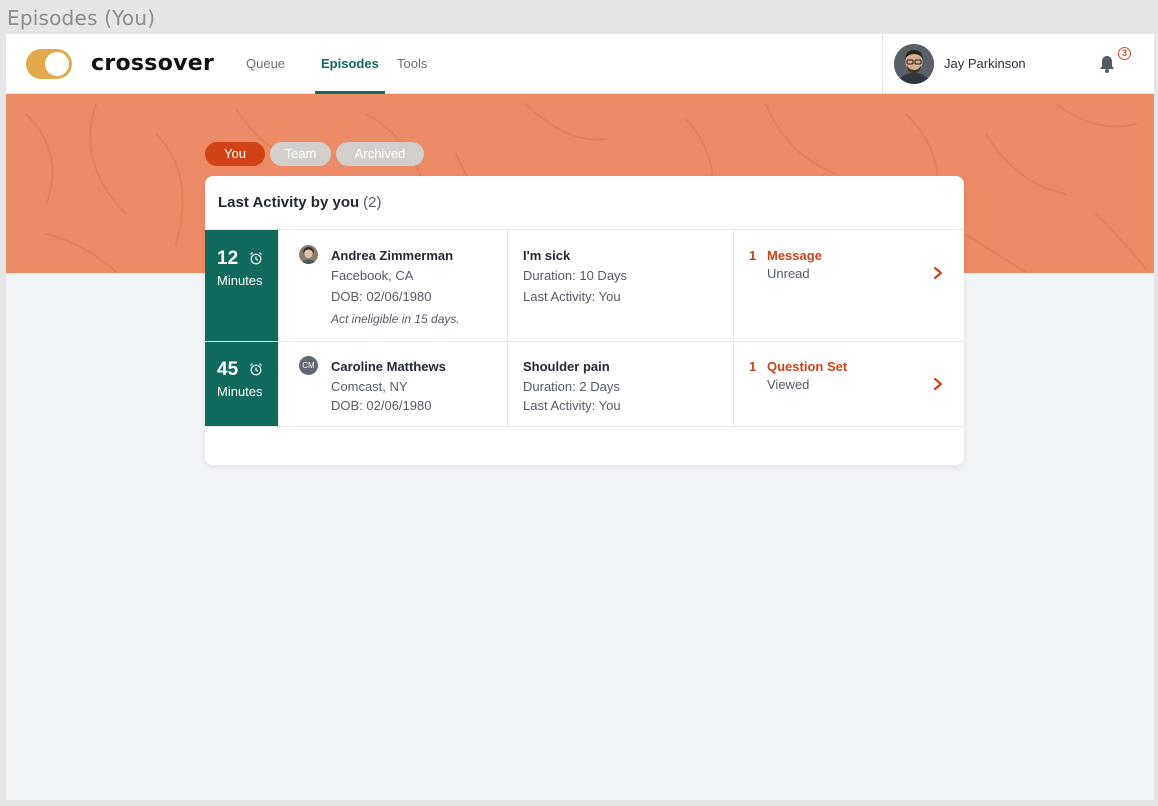 This screenshot has height=806, width=1158. What do you see at coordinates (235, 154) in the screenshot?
I see `filter-you: You` at bounding box center [235, 154].